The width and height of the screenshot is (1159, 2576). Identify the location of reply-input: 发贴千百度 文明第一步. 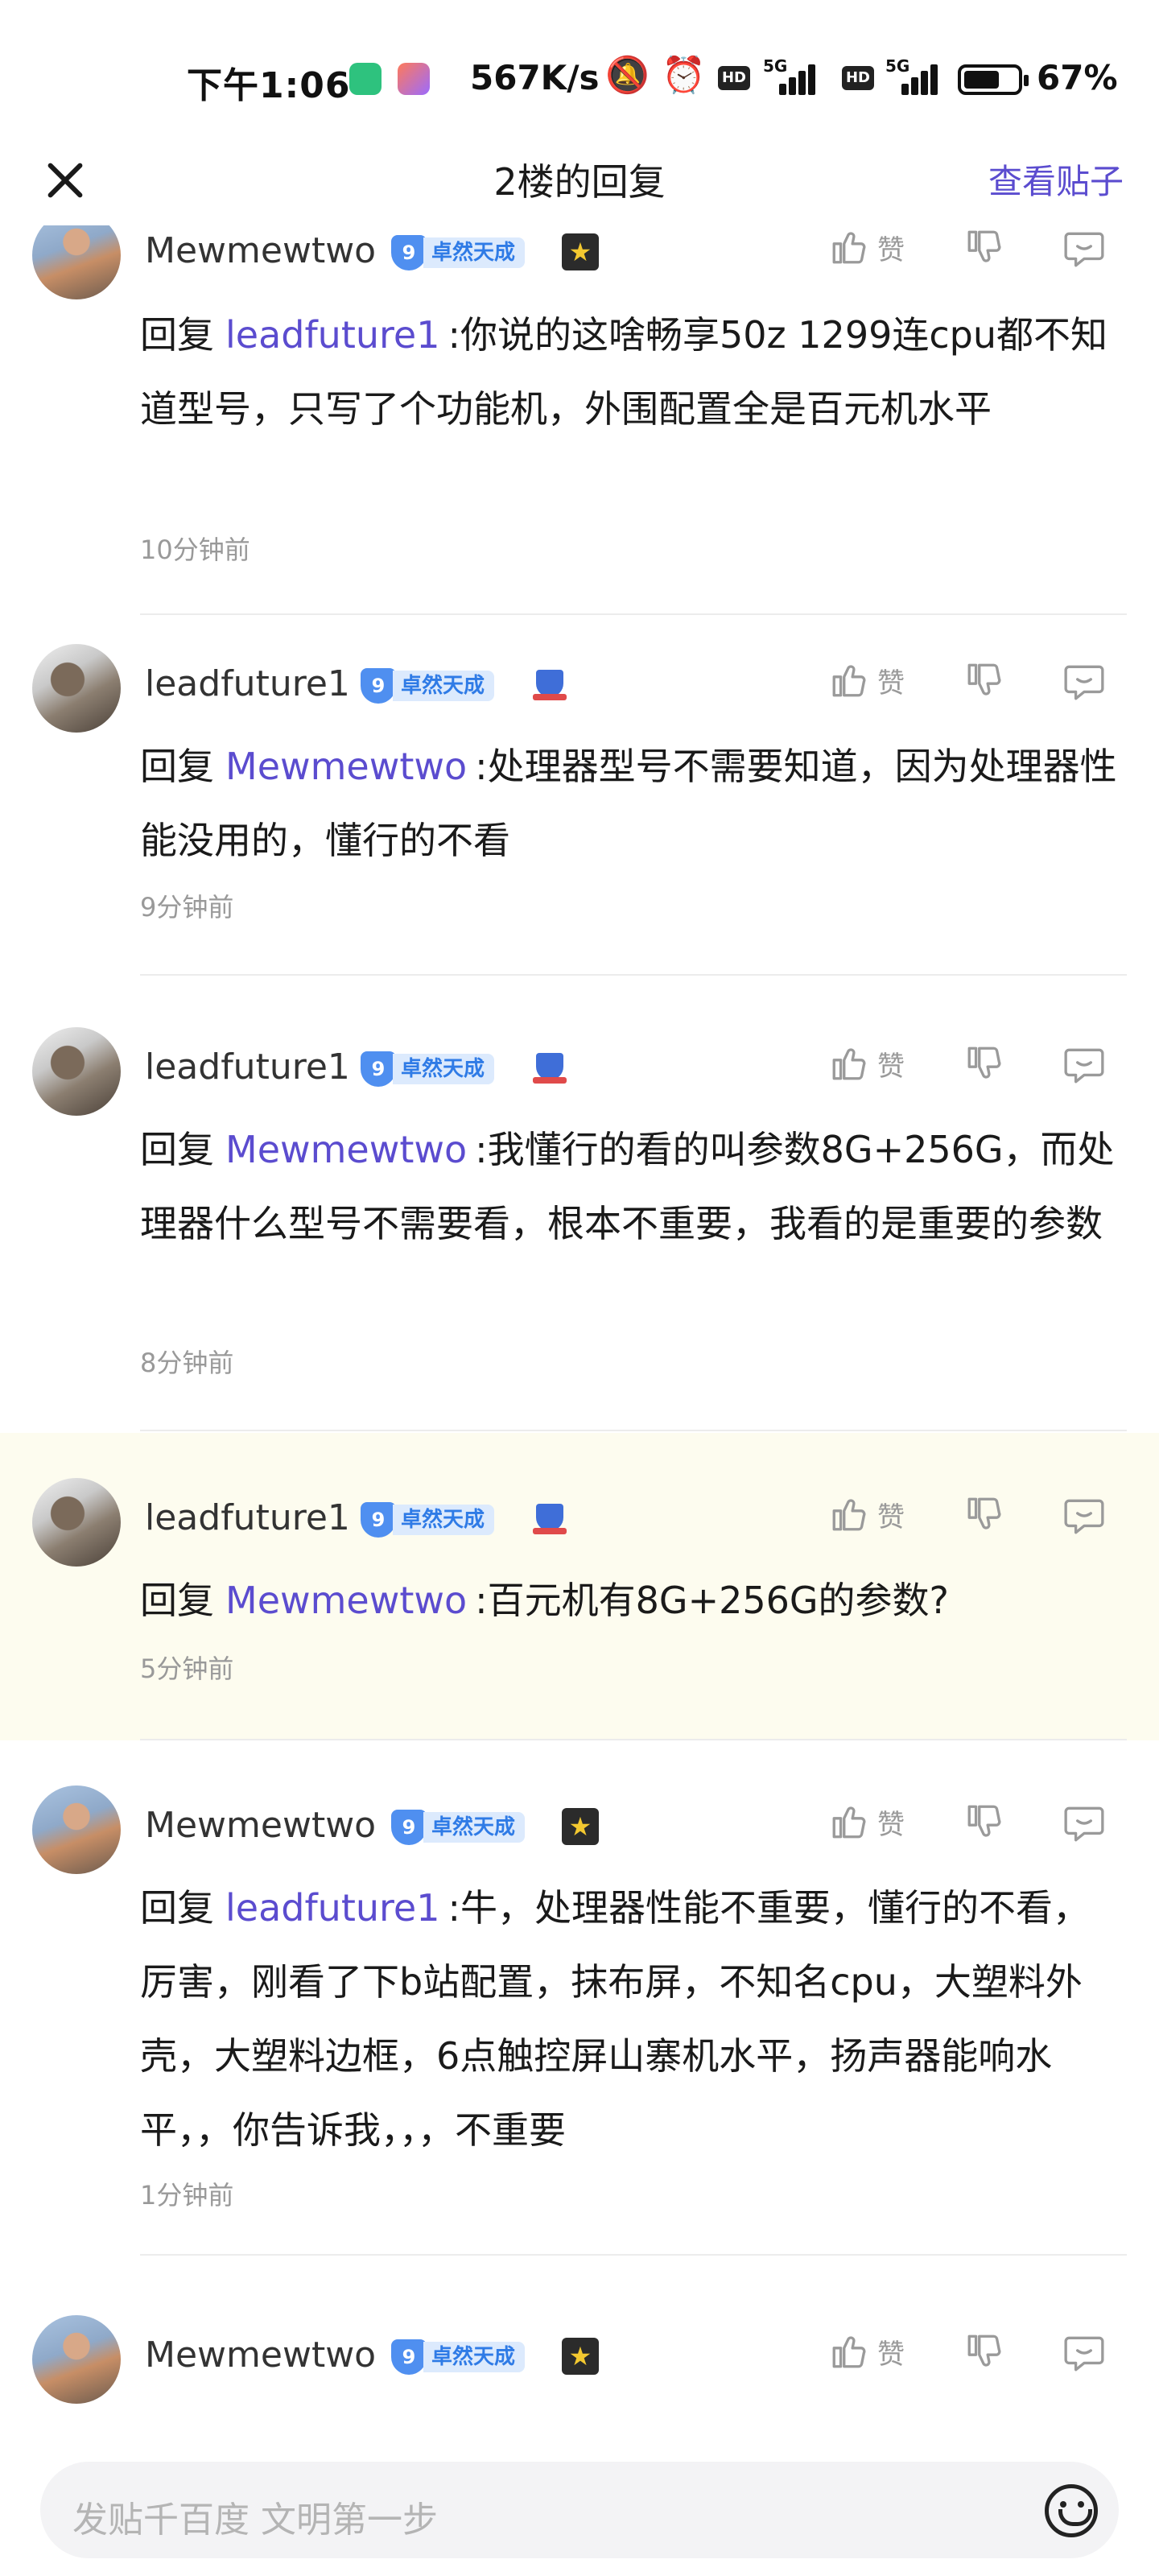
(579, 2510).